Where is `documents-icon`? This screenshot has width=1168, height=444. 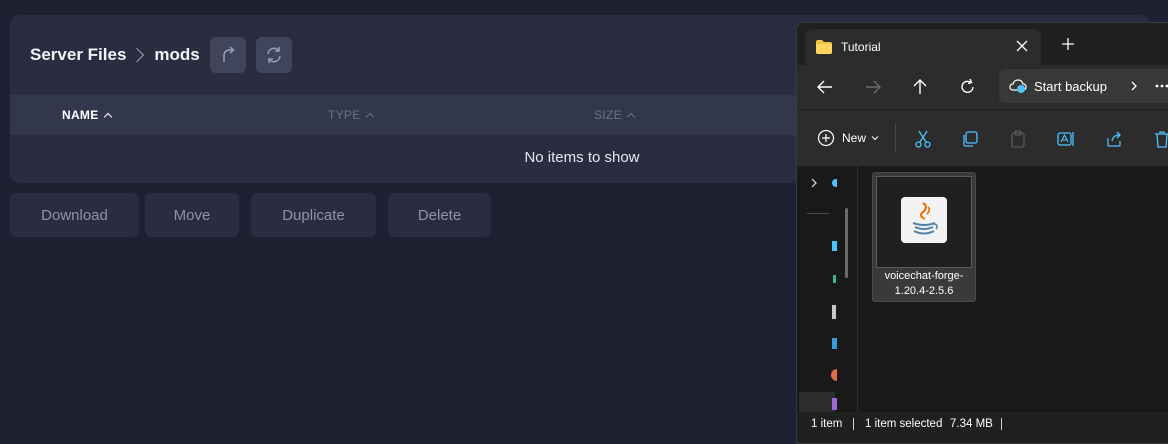
documents-icon is located at coordinates (834, 312).